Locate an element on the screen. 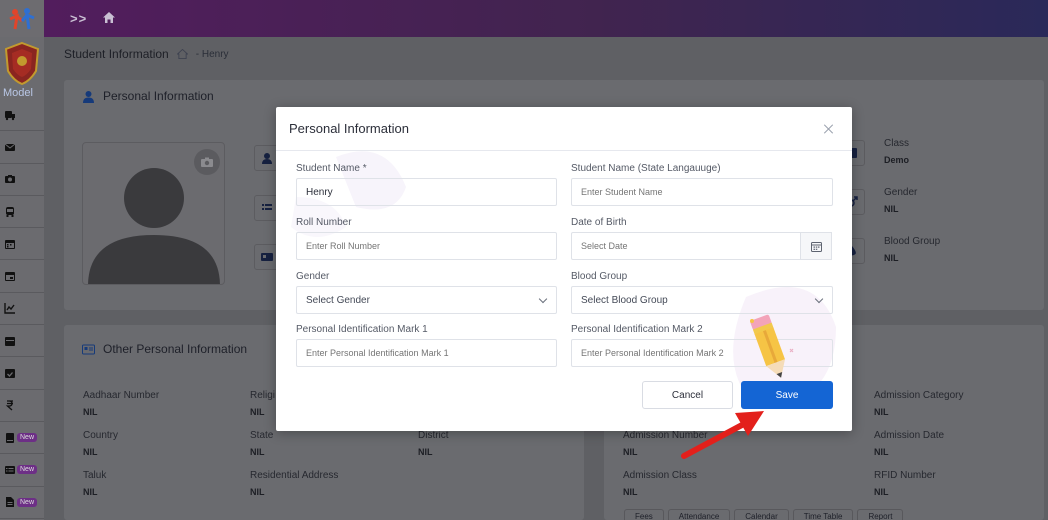  tab-attendance: Attendance is located at coordinates (699, 514).